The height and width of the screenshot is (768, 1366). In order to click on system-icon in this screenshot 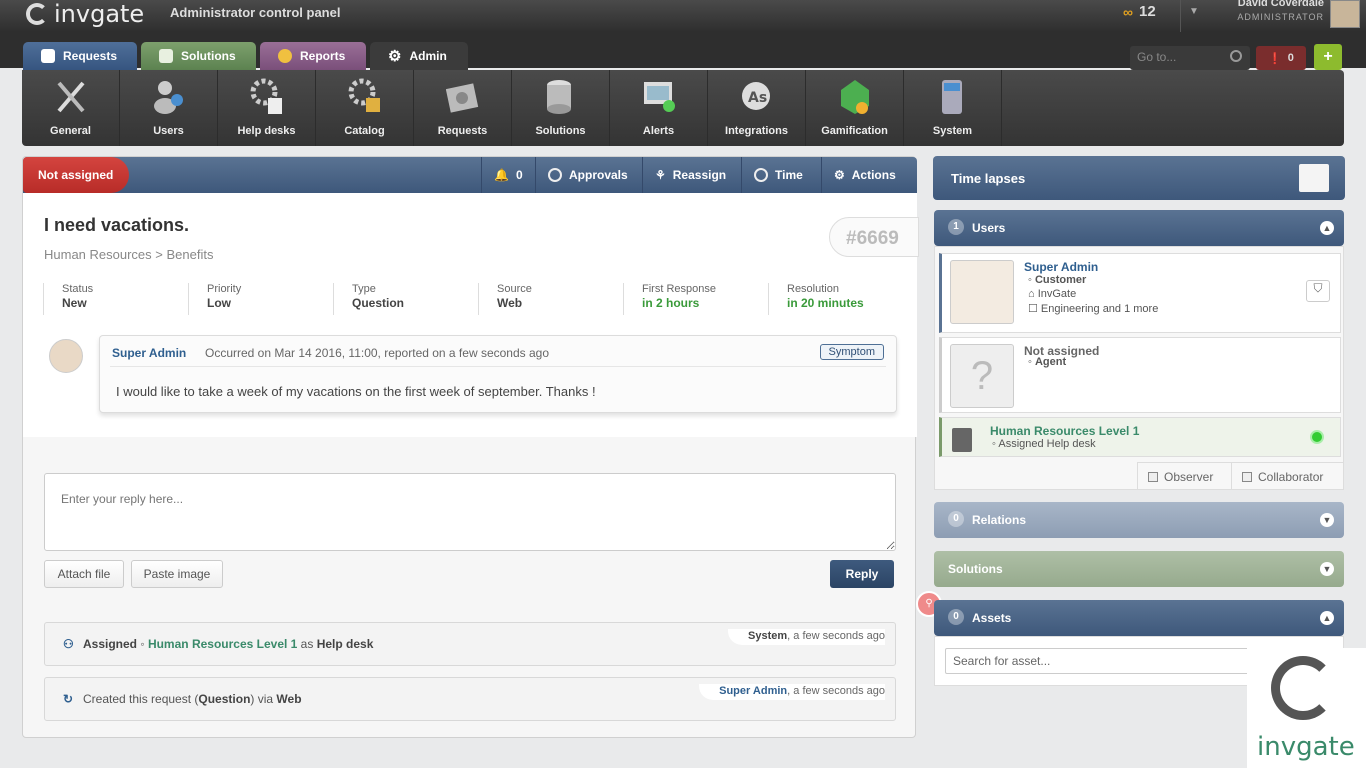, I will do `click(952, 97)`.